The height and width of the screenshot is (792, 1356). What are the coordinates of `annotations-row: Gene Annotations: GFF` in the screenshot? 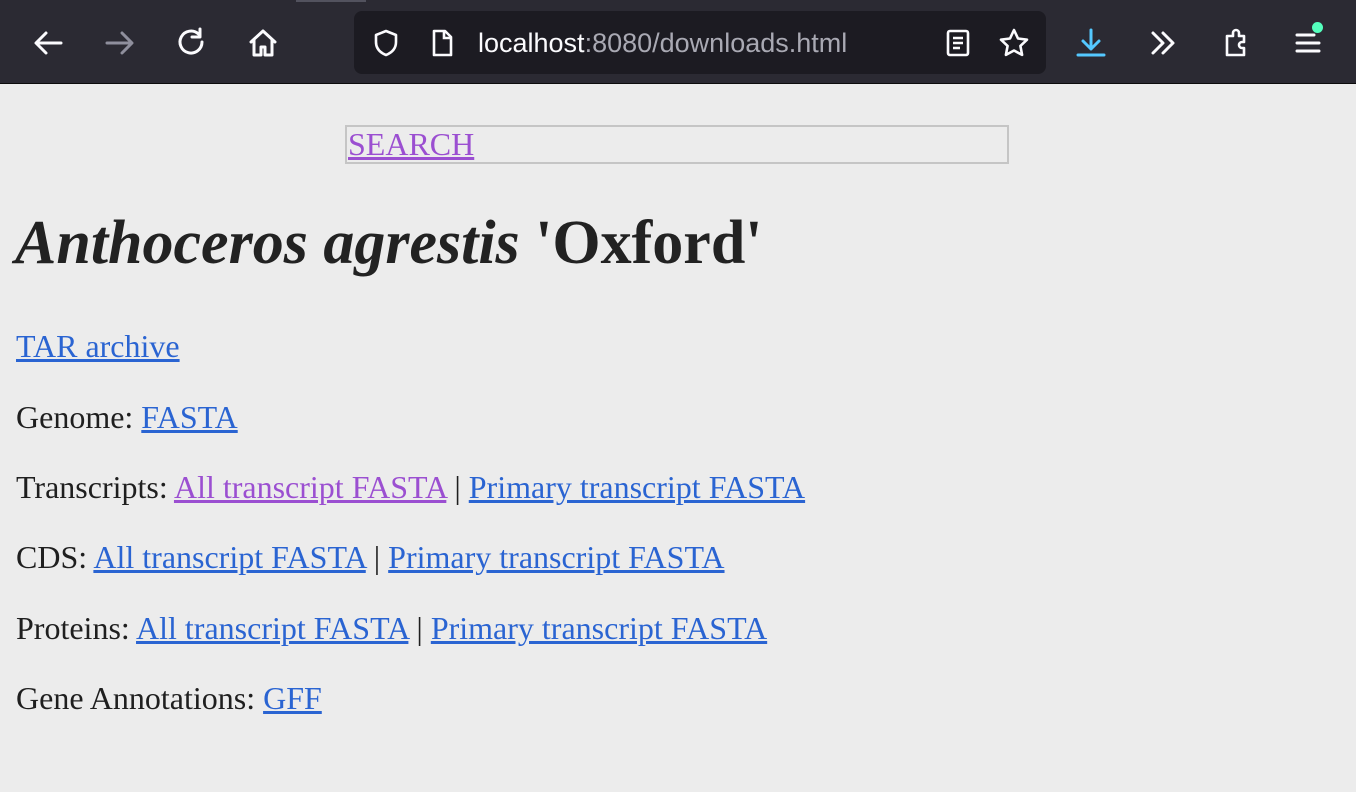 It's located at (169, 698).